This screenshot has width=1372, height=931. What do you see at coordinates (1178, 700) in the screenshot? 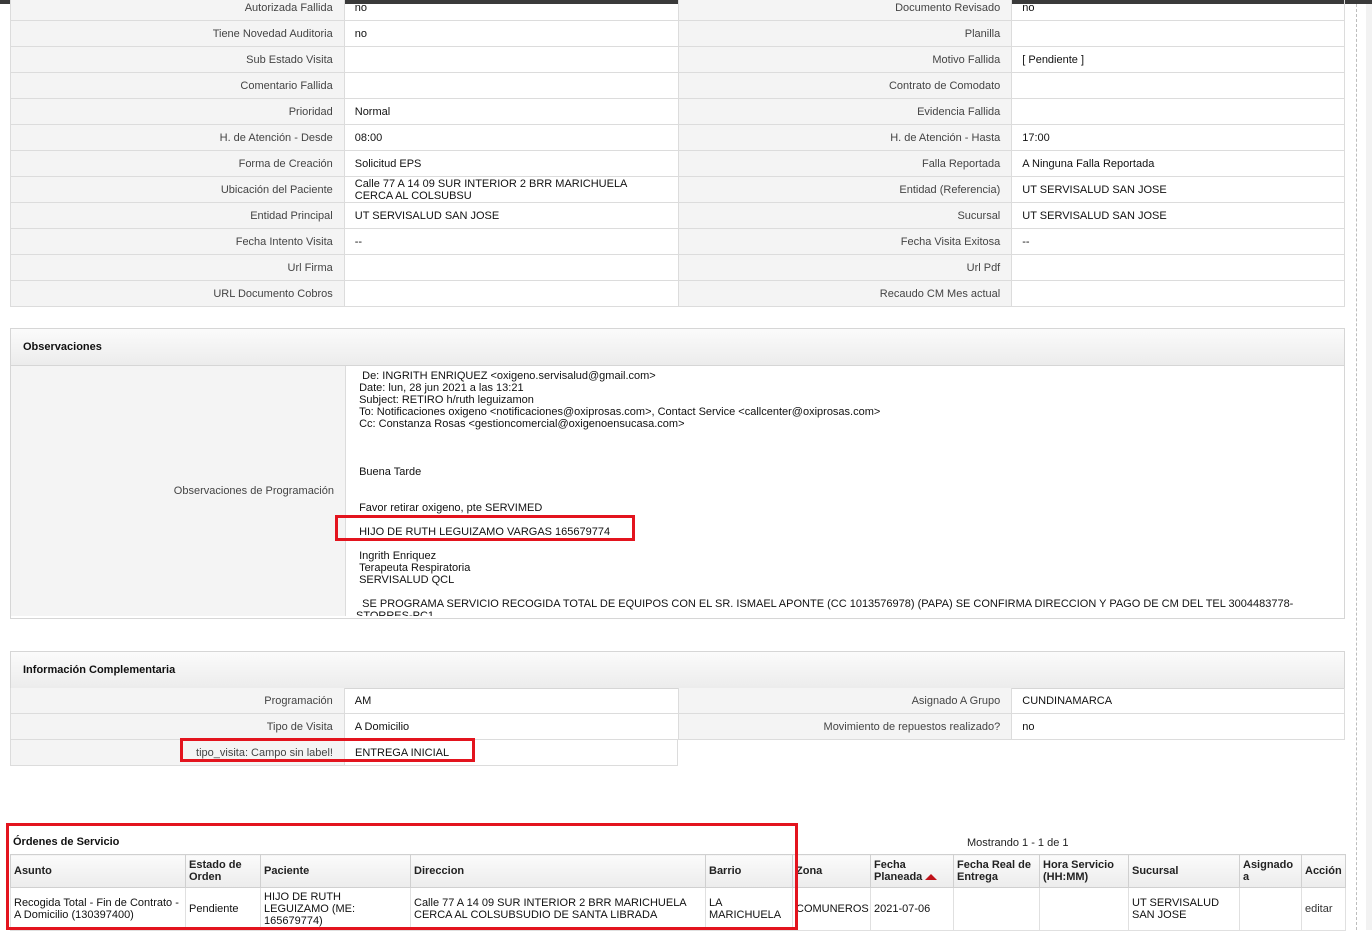
I see `field-value: CUNDINAMARCA` at bounding box center [1178, 700].